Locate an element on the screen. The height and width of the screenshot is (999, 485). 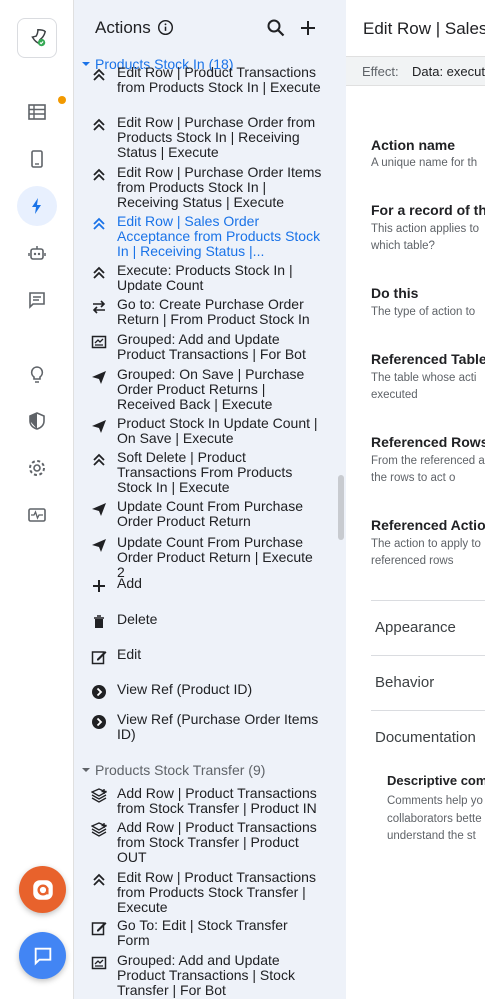
app-logo is located at coordinates (37, 38).